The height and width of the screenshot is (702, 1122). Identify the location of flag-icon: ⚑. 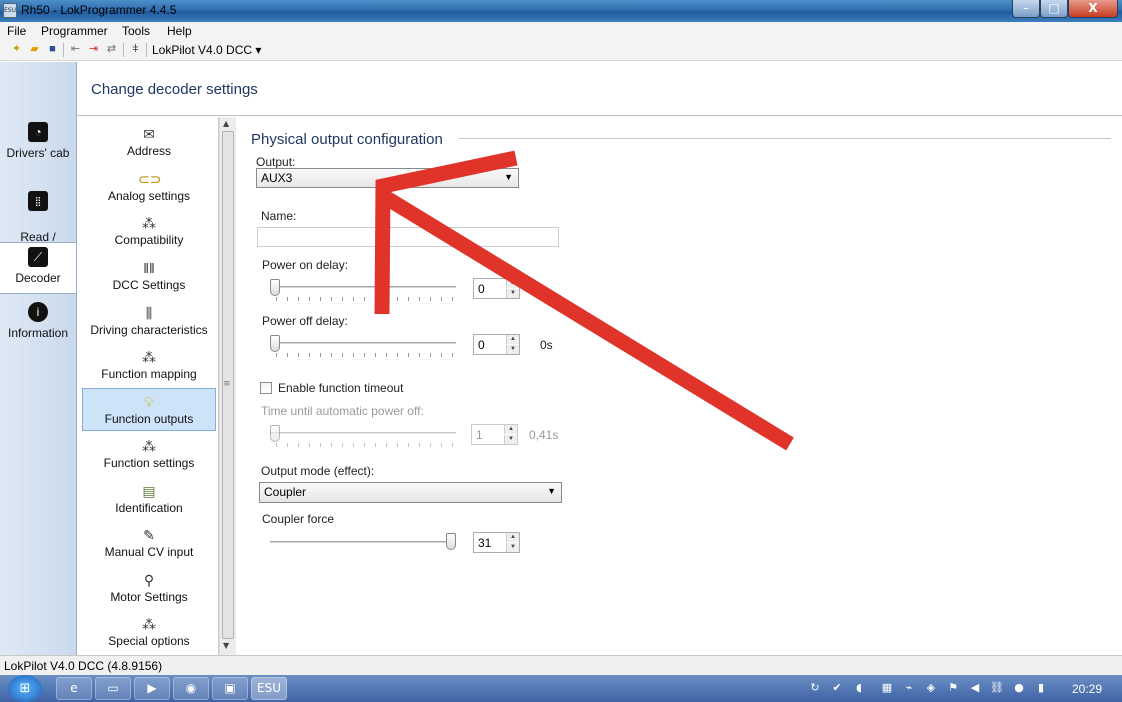
(953, 688).